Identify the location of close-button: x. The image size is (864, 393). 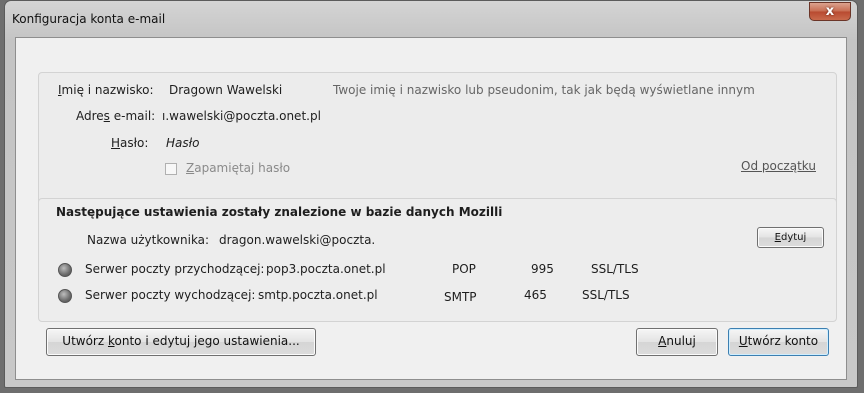
(830, 11).